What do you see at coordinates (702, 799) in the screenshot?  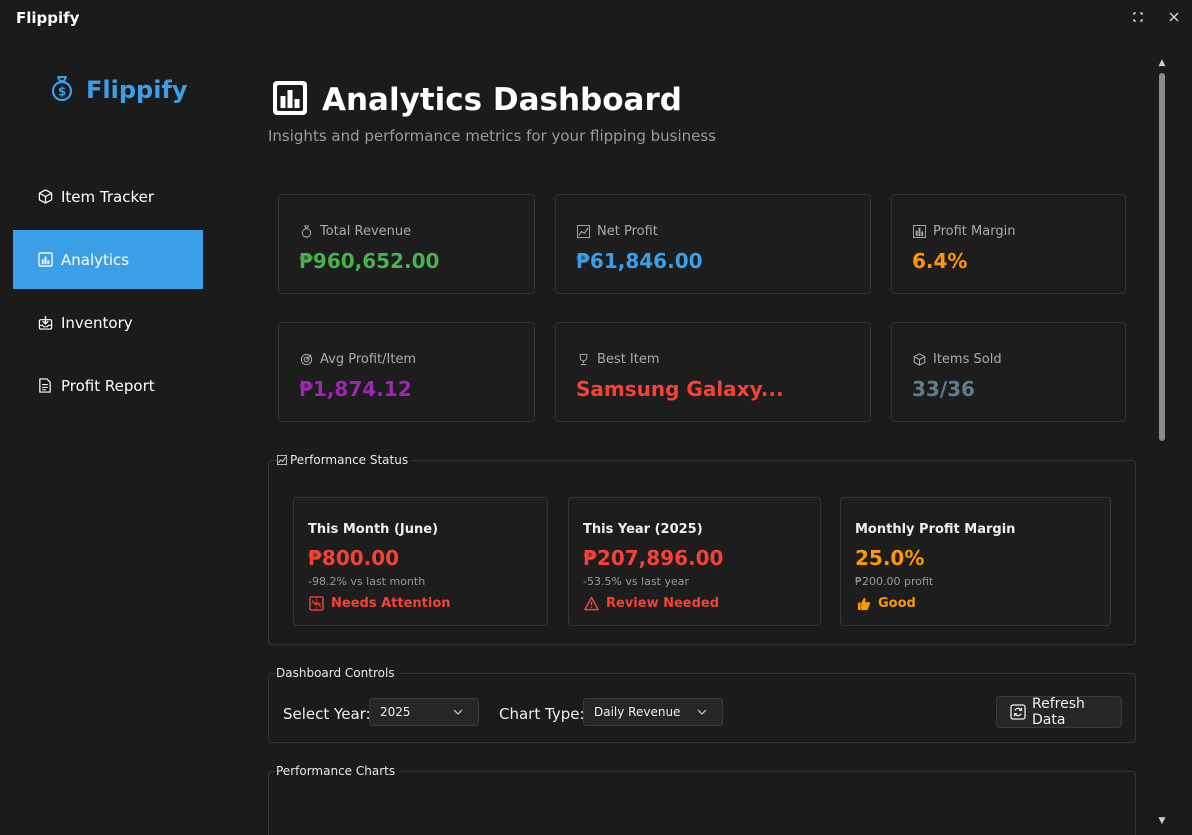 I see `performance-charts-group: Performance Charts` at bounding box center [702, 799].